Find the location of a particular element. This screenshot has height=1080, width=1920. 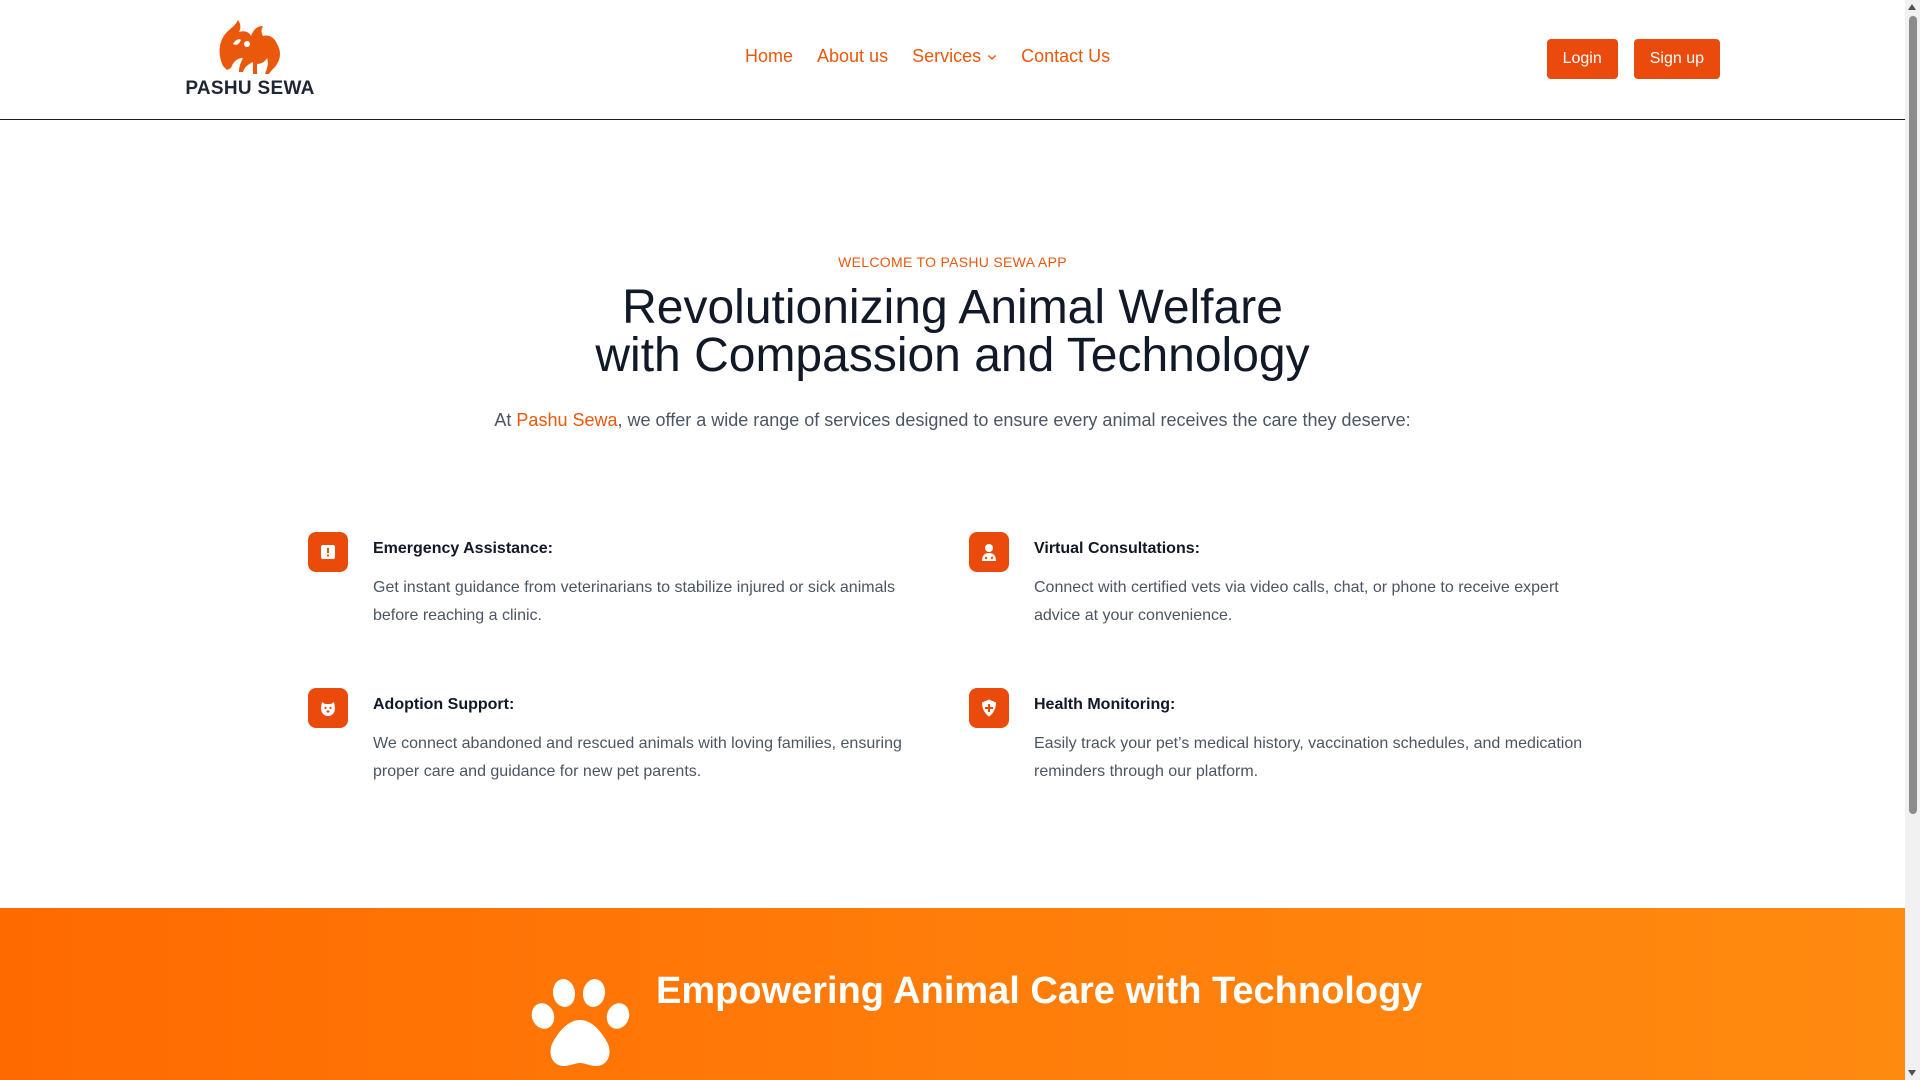

scroll-up-icon is located at coordinates (1912, 7).